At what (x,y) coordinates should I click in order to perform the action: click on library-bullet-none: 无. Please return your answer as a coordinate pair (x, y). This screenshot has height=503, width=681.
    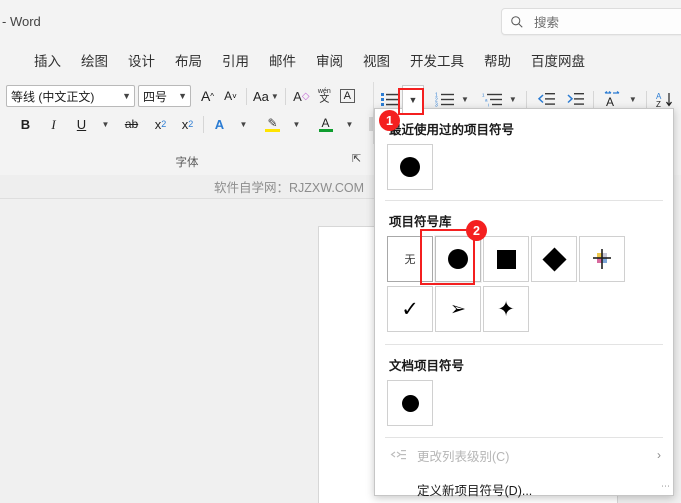
    Looking at the image, I should click on (410, 259).